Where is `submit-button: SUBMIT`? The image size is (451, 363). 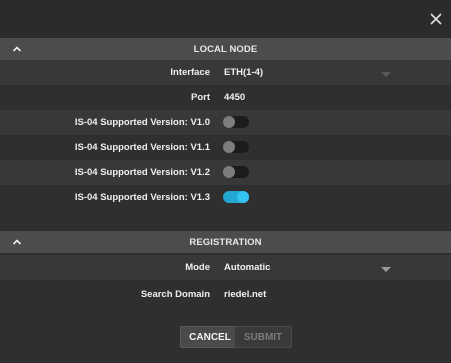 submit-button: SUBMIT is located at coordinates (263, 337).